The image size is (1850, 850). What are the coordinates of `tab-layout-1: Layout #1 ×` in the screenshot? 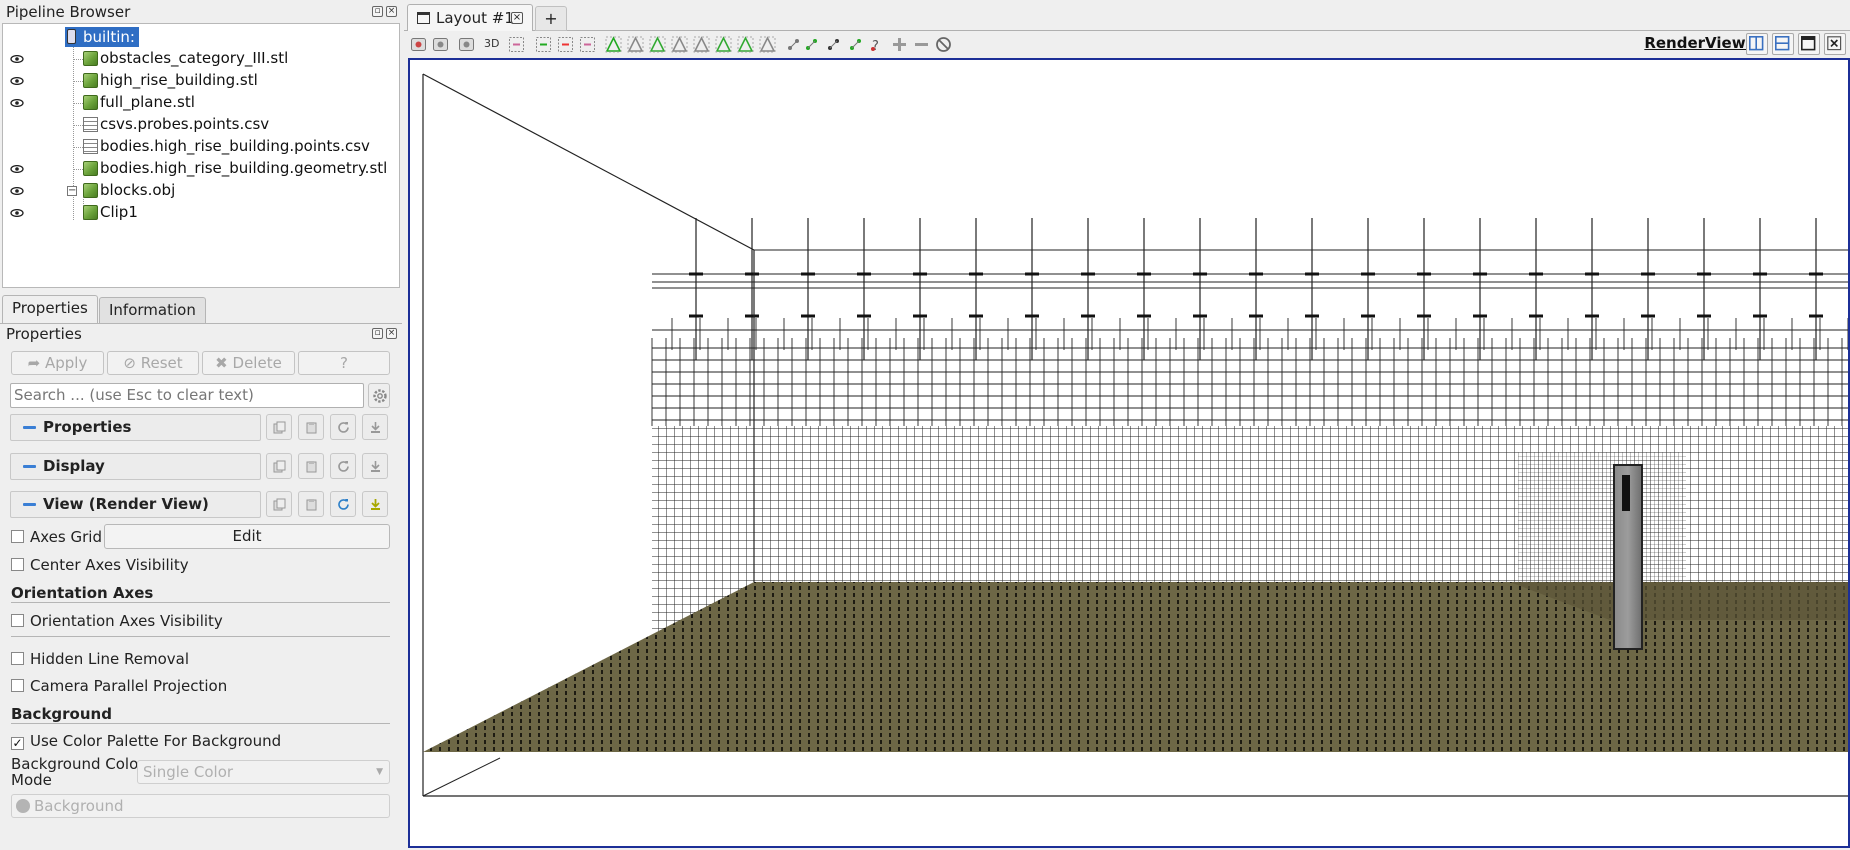 It's located at (470, 17).